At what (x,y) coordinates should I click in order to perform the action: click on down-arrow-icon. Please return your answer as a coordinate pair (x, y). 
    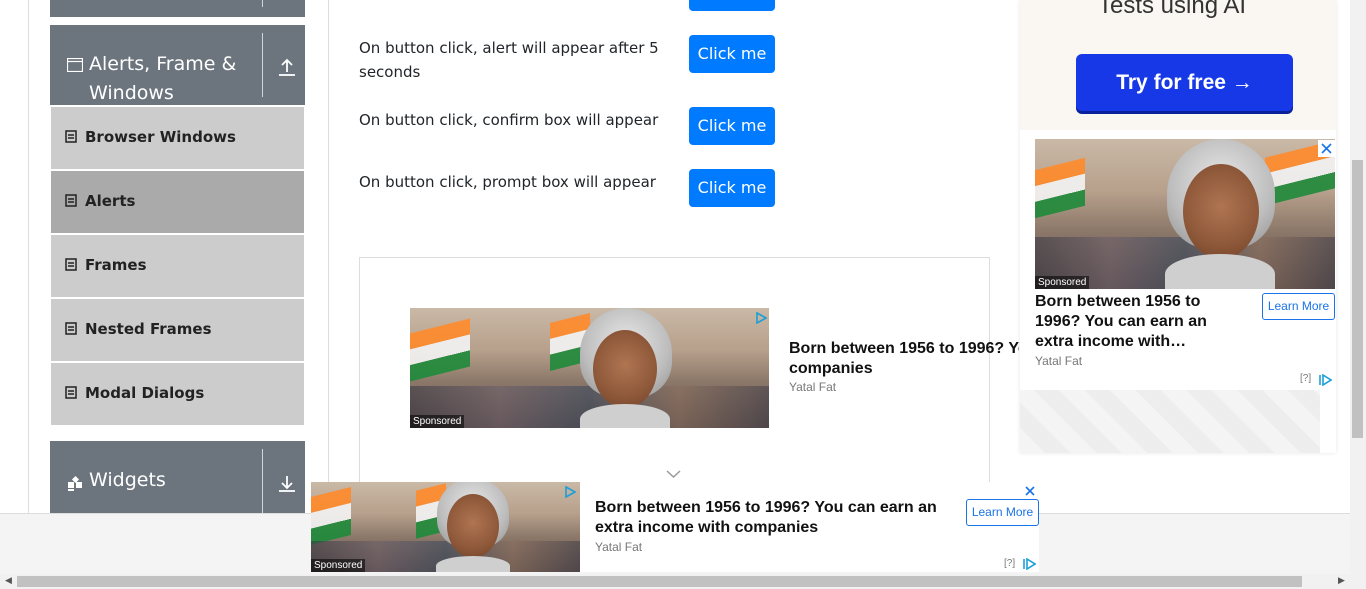
    Looking at the image, I should click on (287, 483).